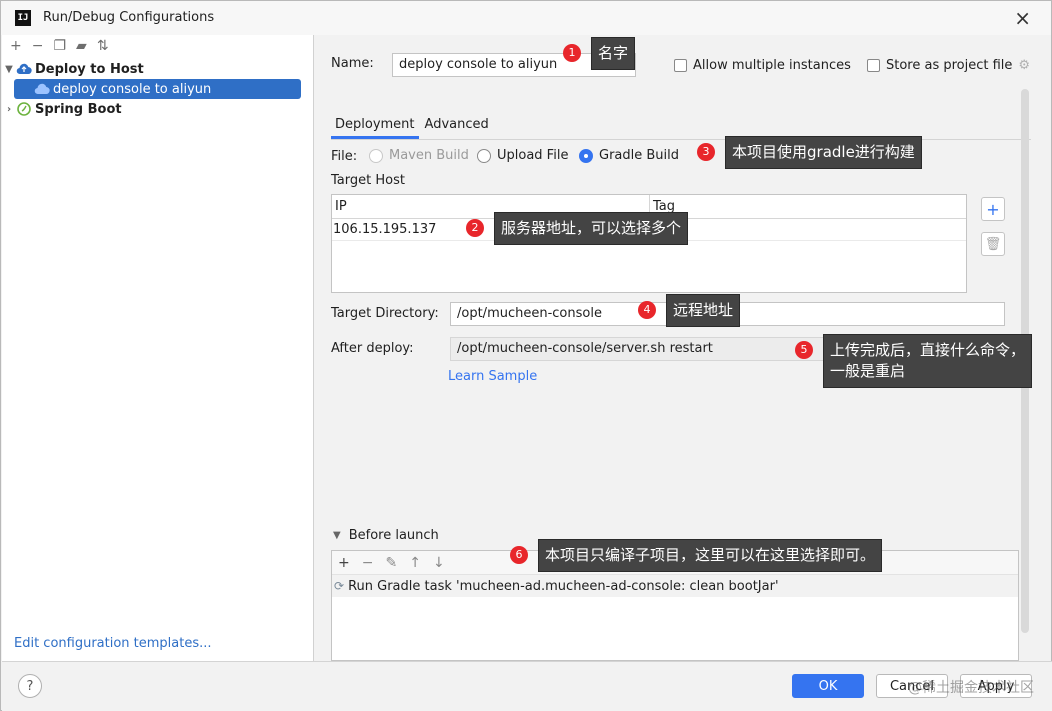 Image resolution: width=1052 pixels, height=711 pixels. Describe the element at coordinates (352, 63) in the screenshot. I see `name-label: Name:` at that location.